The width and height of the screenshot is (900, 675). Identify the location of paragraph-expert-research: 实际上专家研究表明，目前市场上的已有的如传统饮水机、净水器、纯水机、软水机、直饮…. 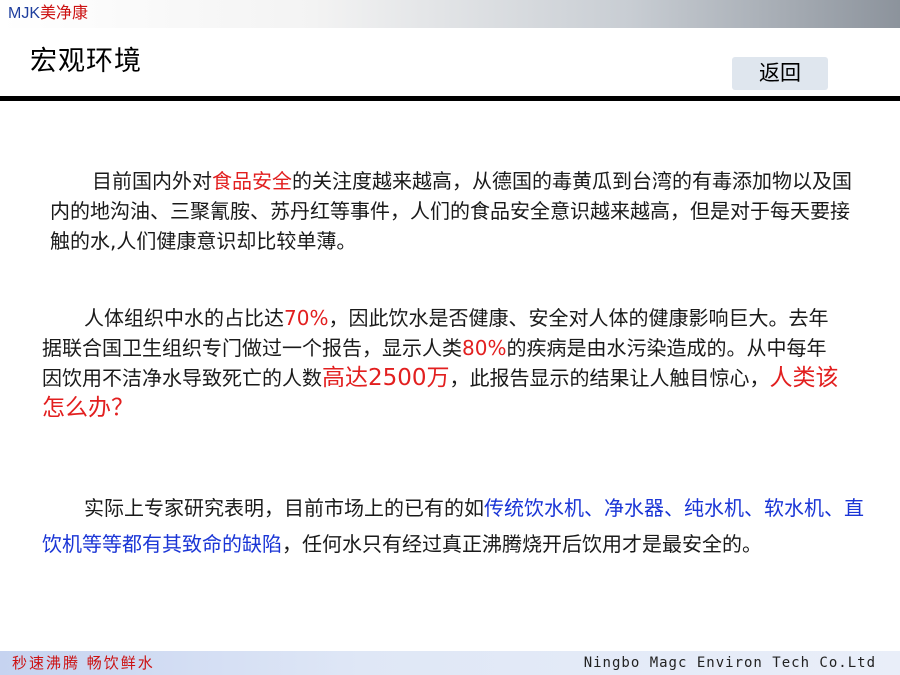
(454, 526).